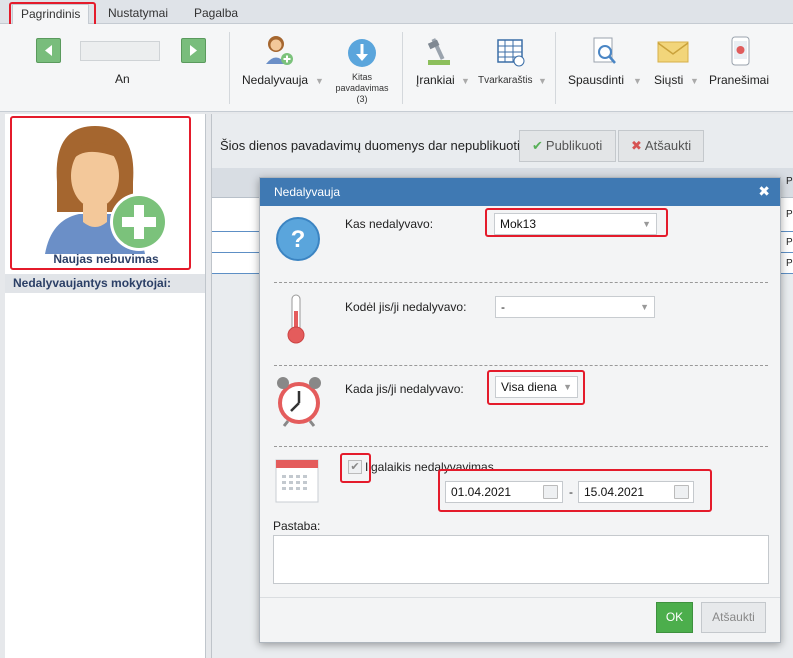 The image size is (793, 658). What do you see at coordinates (120, 51) in the screenshot?
I see `date-display` at bounding box center [120, 51].